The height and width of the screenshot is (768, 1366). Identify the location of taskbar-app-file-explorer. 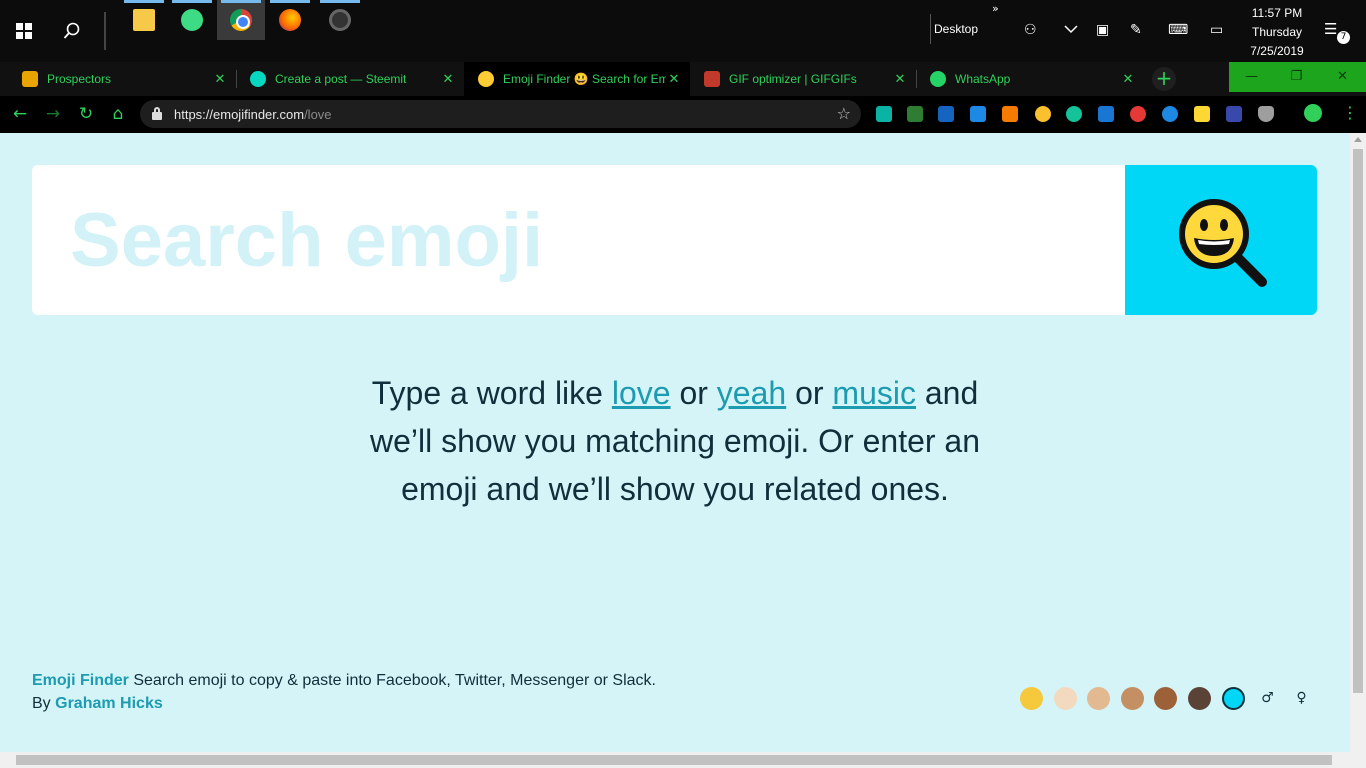
(144, 20).